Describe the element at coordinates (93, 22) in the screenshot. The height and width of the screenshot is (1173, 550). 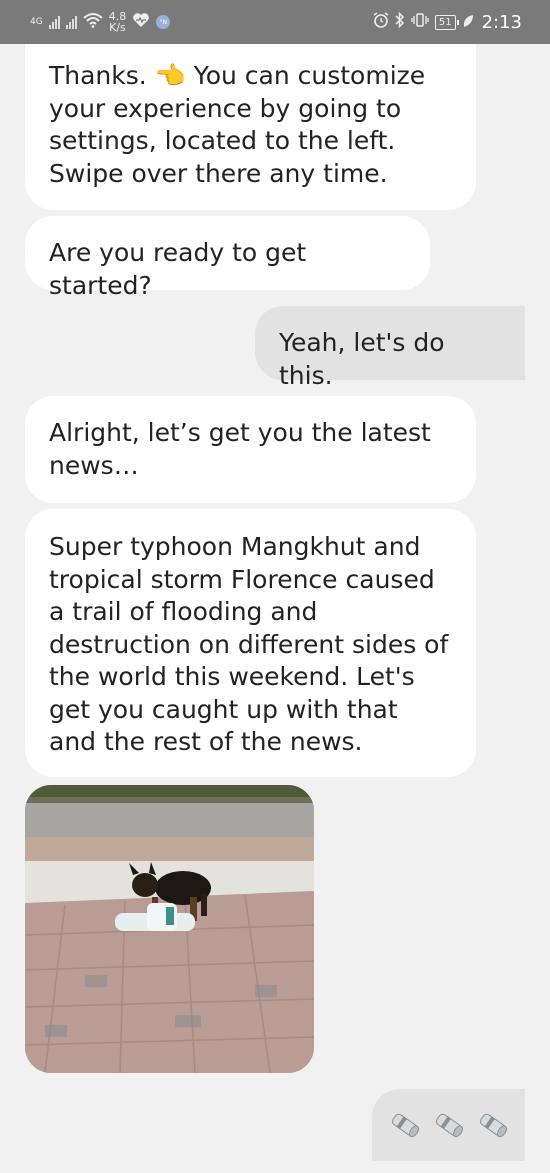
I see `wifi-icon` at that location.